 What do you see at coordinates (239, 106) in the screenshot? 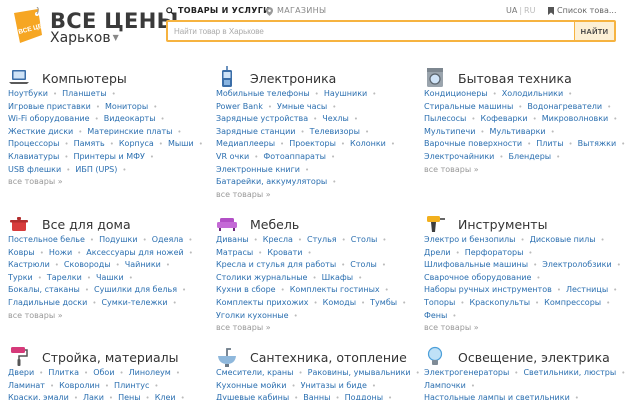
I see `category-link: Power Bank` at bounding box center [239, 106].